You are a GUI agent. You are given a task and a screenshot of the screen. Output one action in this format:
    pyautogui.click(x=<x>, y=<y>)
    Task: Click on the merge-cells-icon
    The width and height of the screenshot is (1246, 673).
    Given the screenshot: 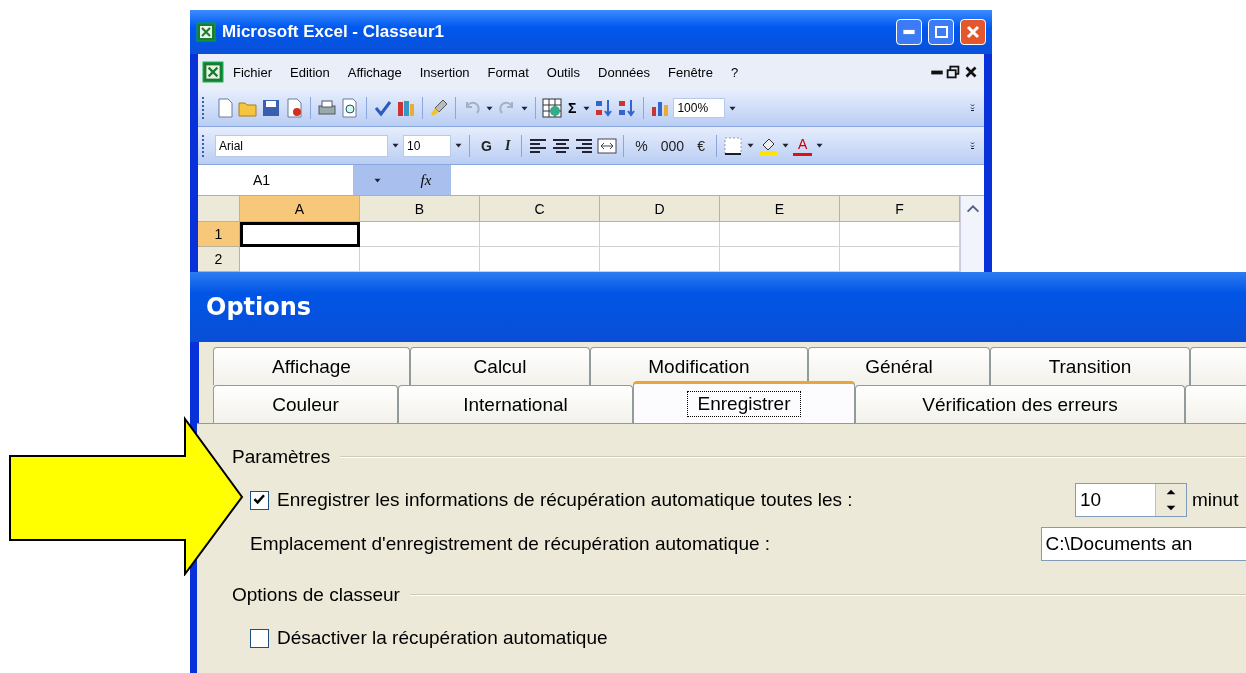 What is the action you would take?
    pyautogui.click(x=607, y=145)
    